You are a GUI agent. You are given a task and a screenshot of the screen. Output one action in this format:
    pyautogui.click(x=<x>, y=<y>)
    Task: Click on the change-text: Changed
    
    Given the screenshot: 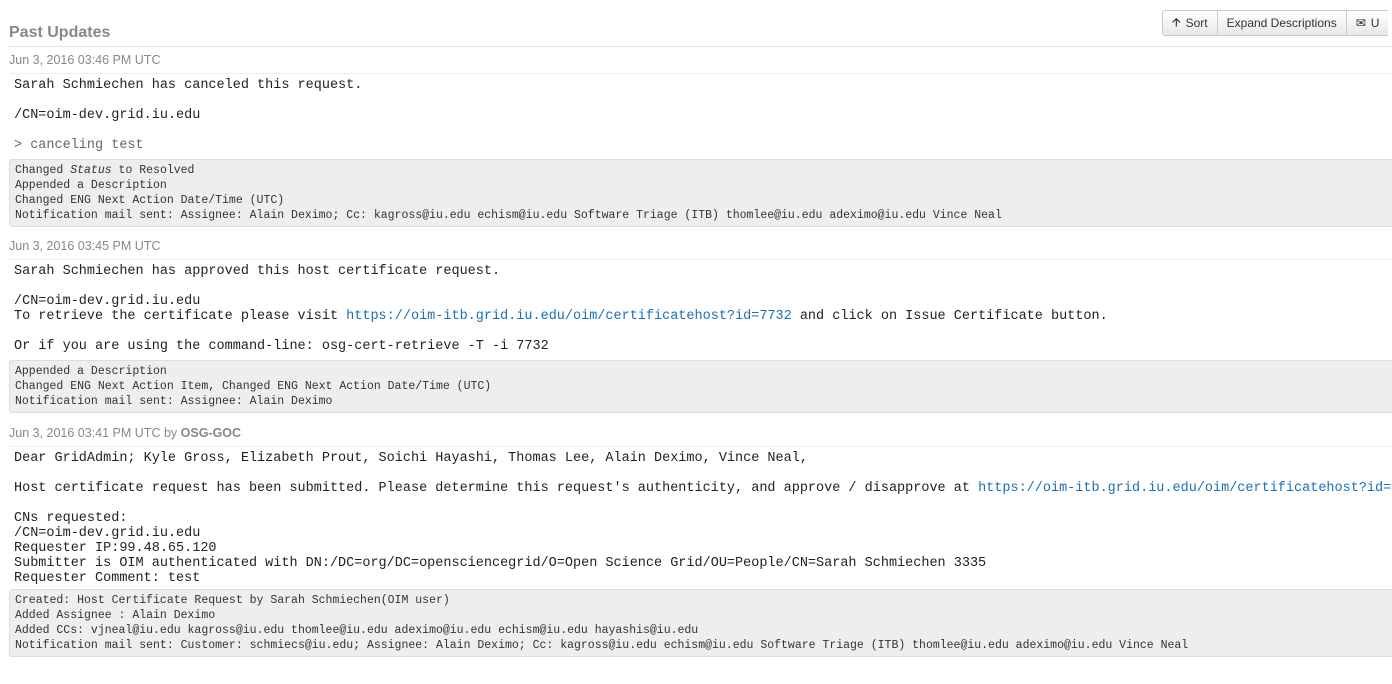 What is the action you would take?
    pyautogui.click(x=43, y=170)
    